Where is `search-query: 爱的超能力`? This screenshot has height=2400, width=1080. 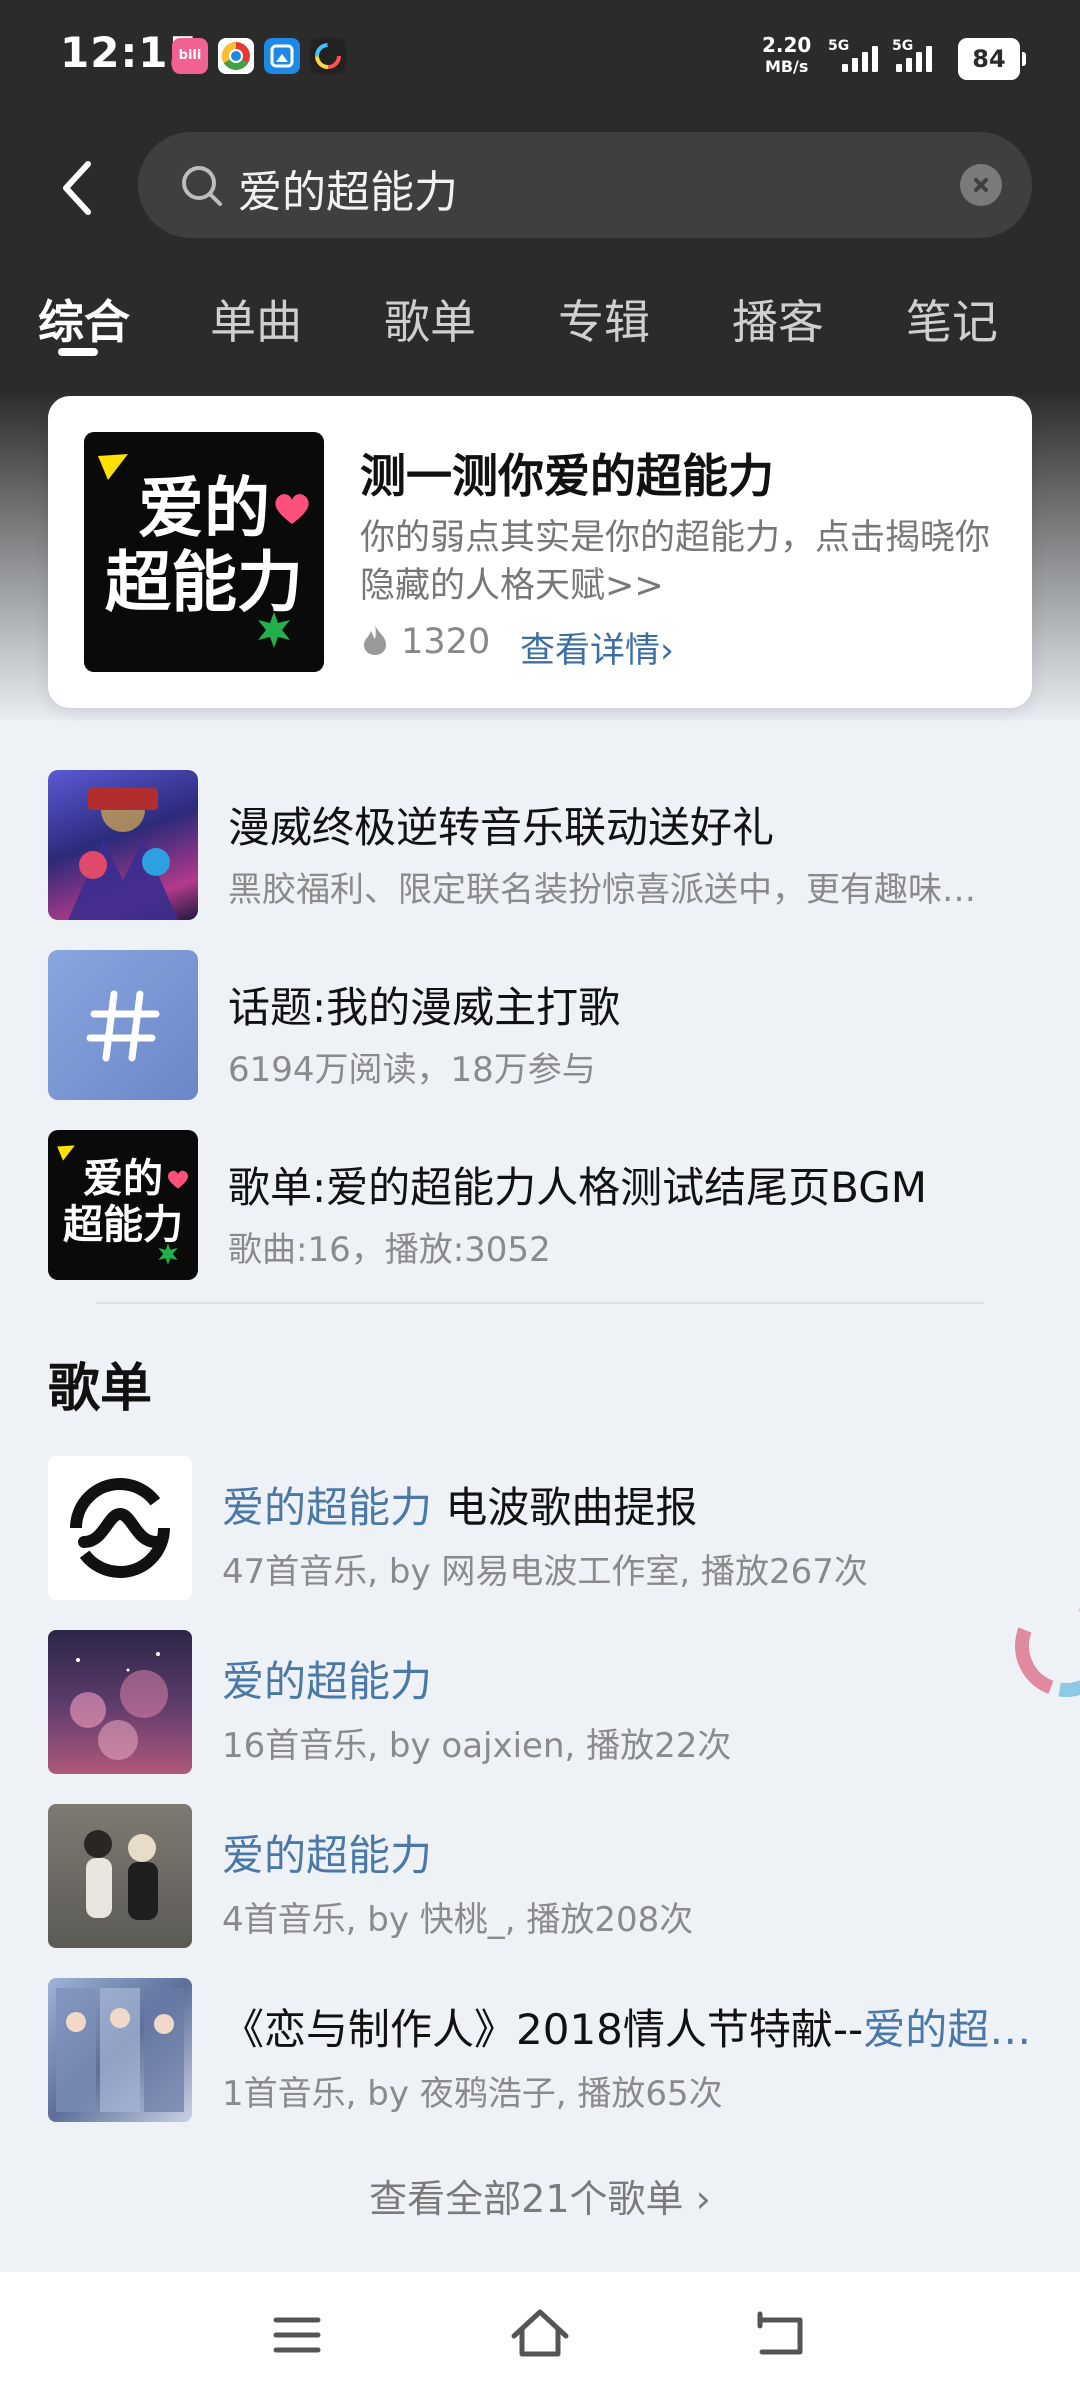
search-query: 爱的超能力 is located at coordinates (348, 188).